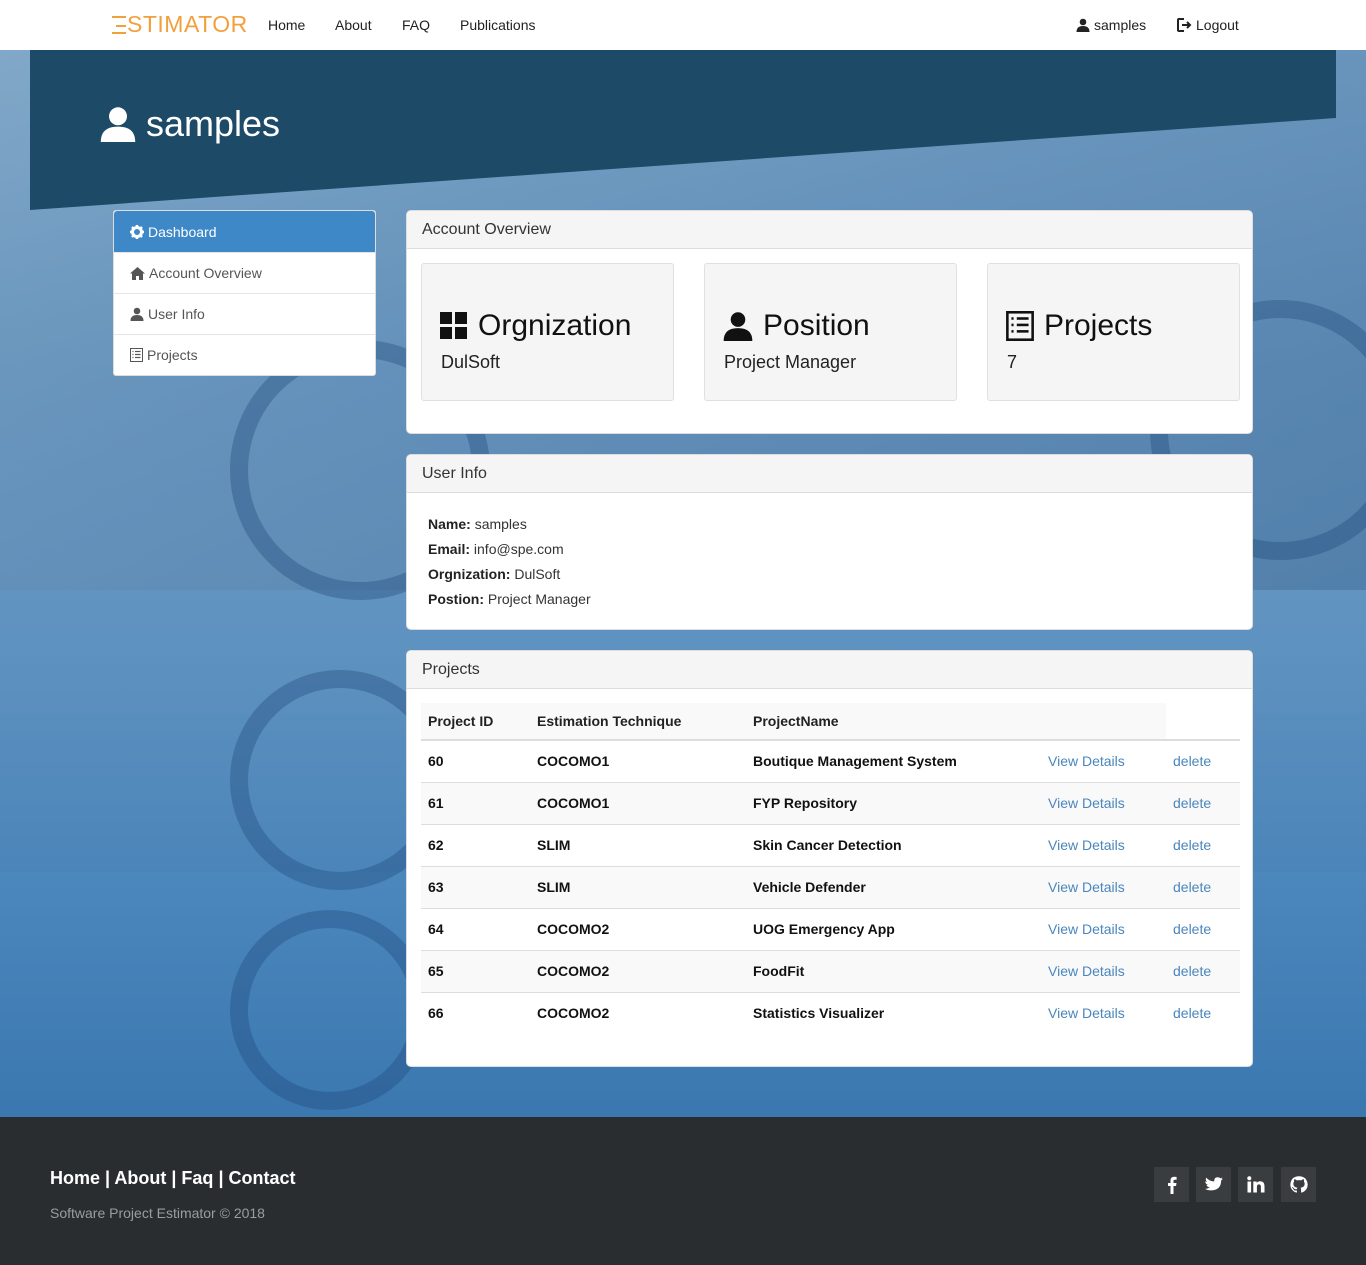  I want to click on table-row: 63 SLIM Vehicle Defender View Details delete, so click(830, 886).